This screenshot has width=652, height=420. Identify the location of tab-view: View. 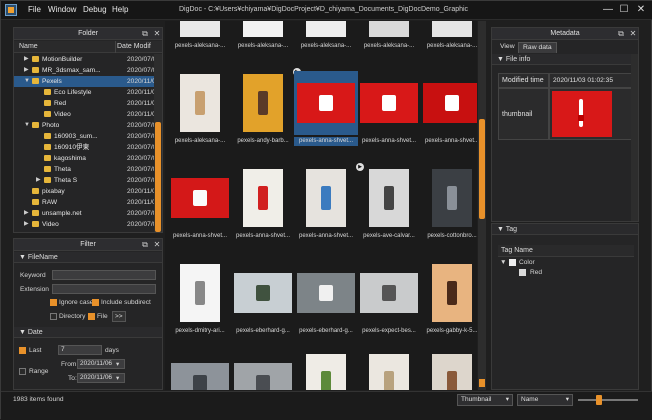
(507, 47).